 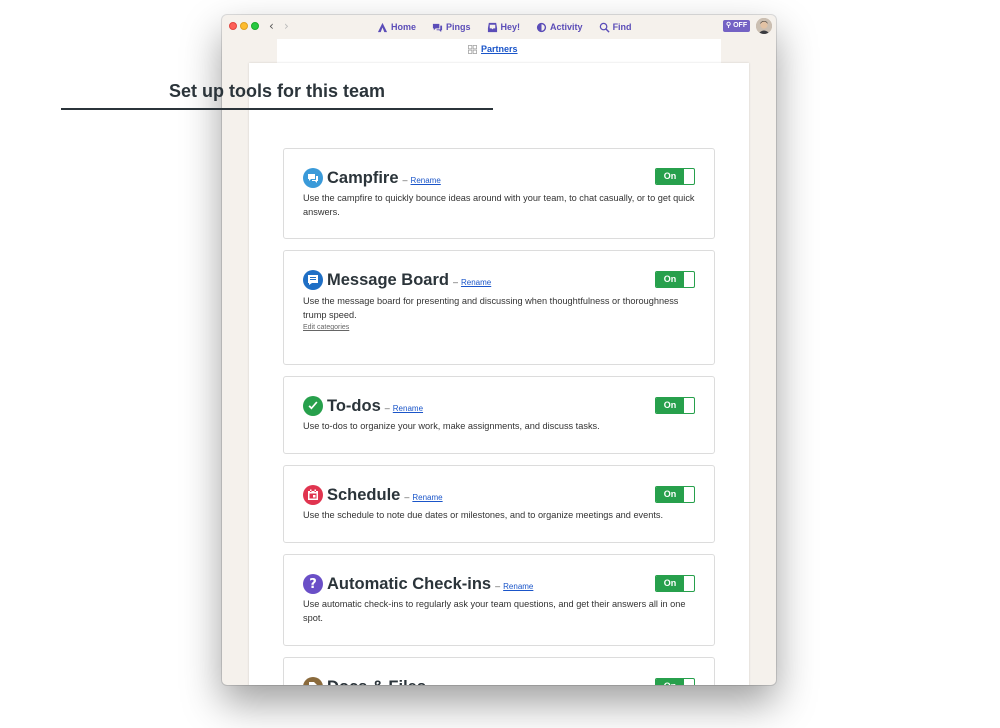 I want to click on avatar, so click(x=764, y=26).